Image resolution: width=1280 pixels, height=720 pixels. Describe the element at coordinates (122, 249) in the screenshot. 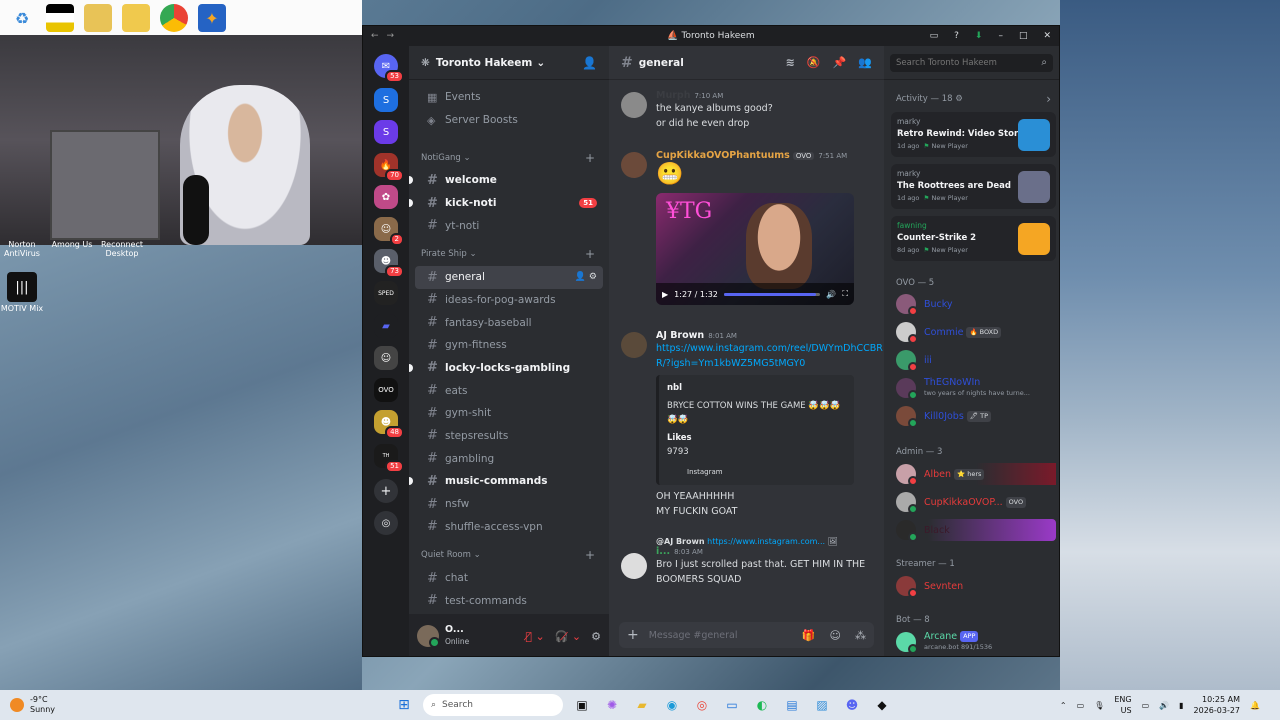

I see `desktop-icon-reconnect: Reconnect Desktop` at that location.